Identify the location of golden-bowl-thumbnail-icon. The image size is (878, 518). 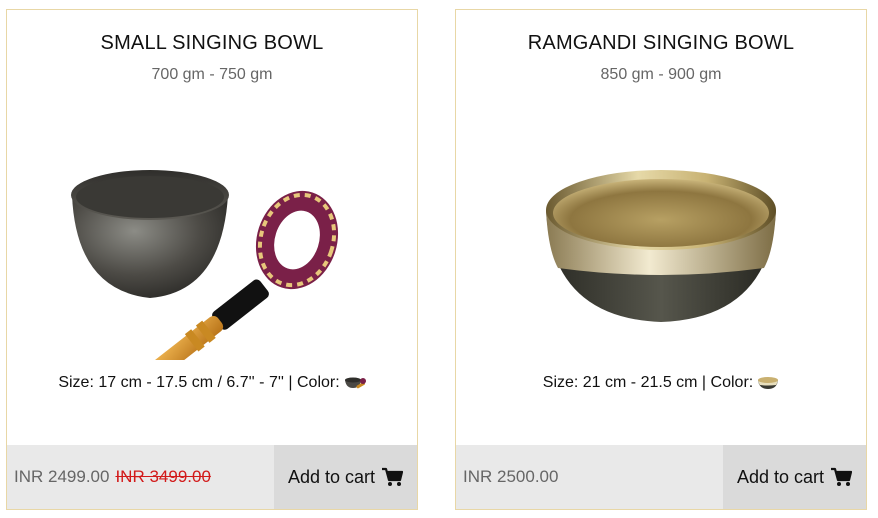
(768, 383).